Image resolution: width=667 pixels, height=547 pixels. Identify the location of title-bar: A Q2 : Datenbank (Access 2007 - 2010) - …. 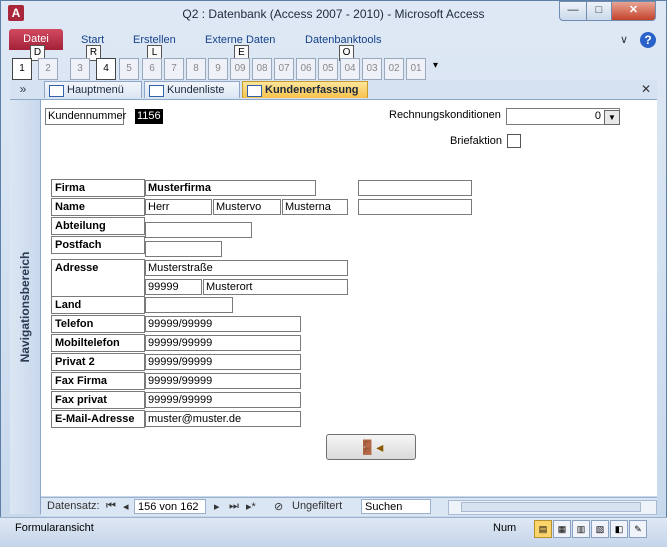
(333, 14).